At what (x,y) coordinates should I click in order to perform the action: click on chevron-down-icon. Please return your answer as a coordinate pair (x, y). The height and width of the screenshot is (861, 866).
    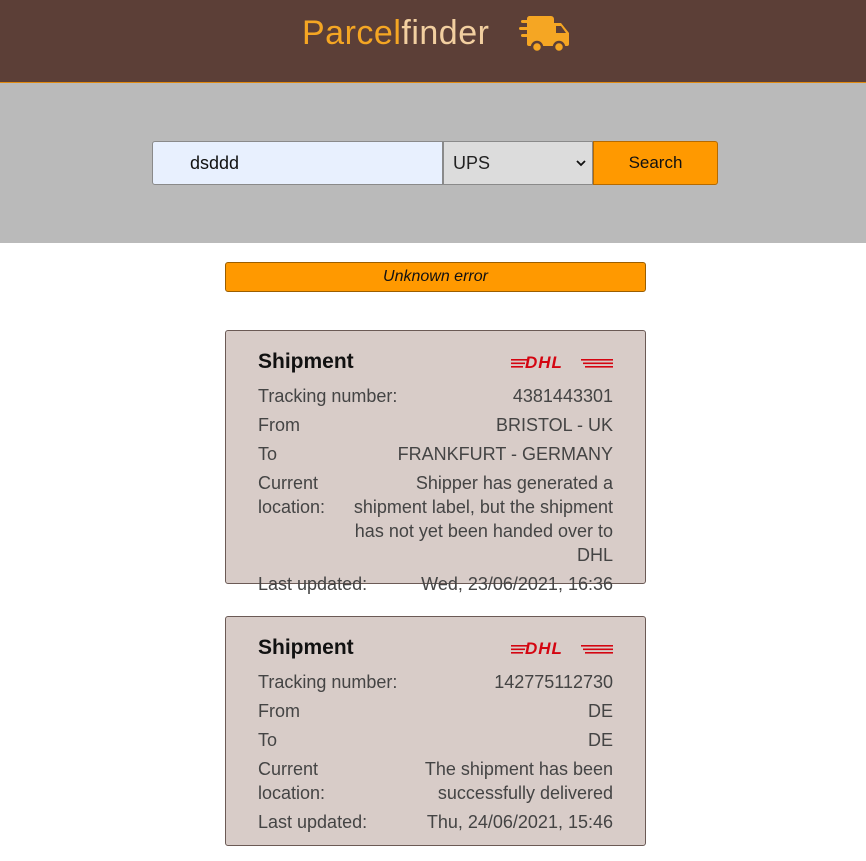
    Looking at the image, I should click on (581, 163).